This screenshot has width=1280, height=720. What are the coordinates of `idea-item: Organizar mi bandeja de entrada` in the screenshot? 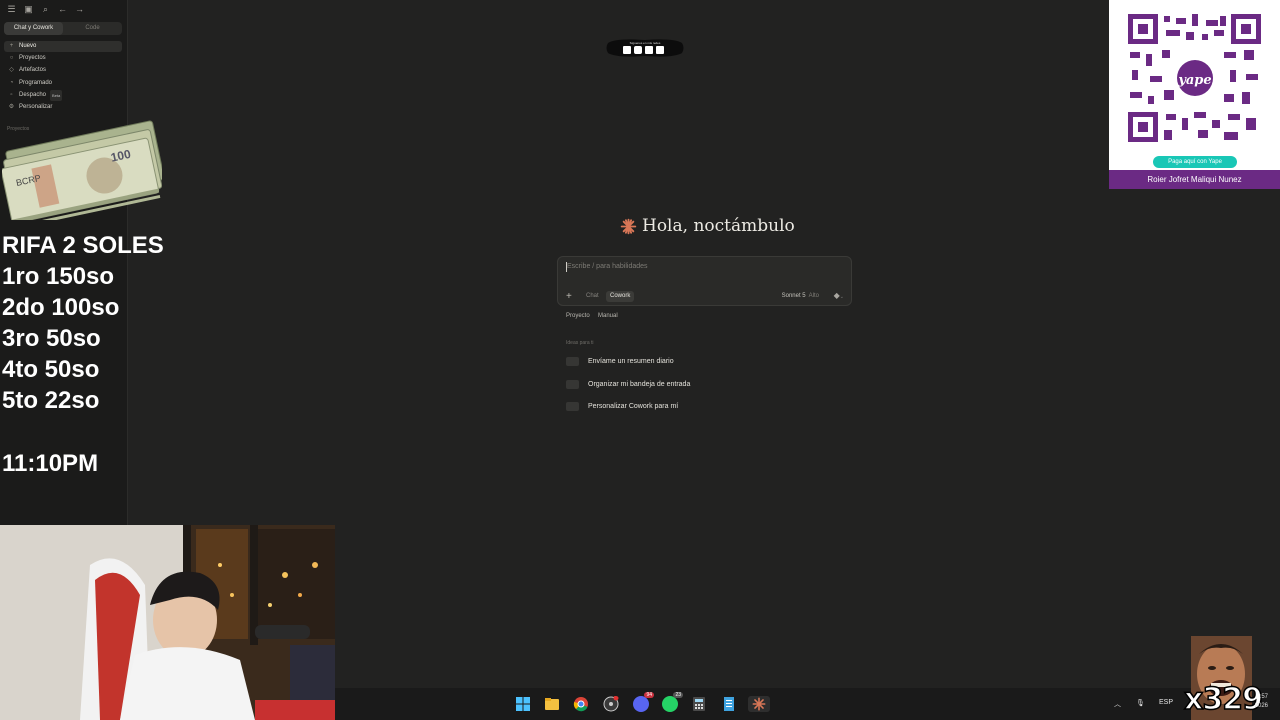 It's located at (628, 384).